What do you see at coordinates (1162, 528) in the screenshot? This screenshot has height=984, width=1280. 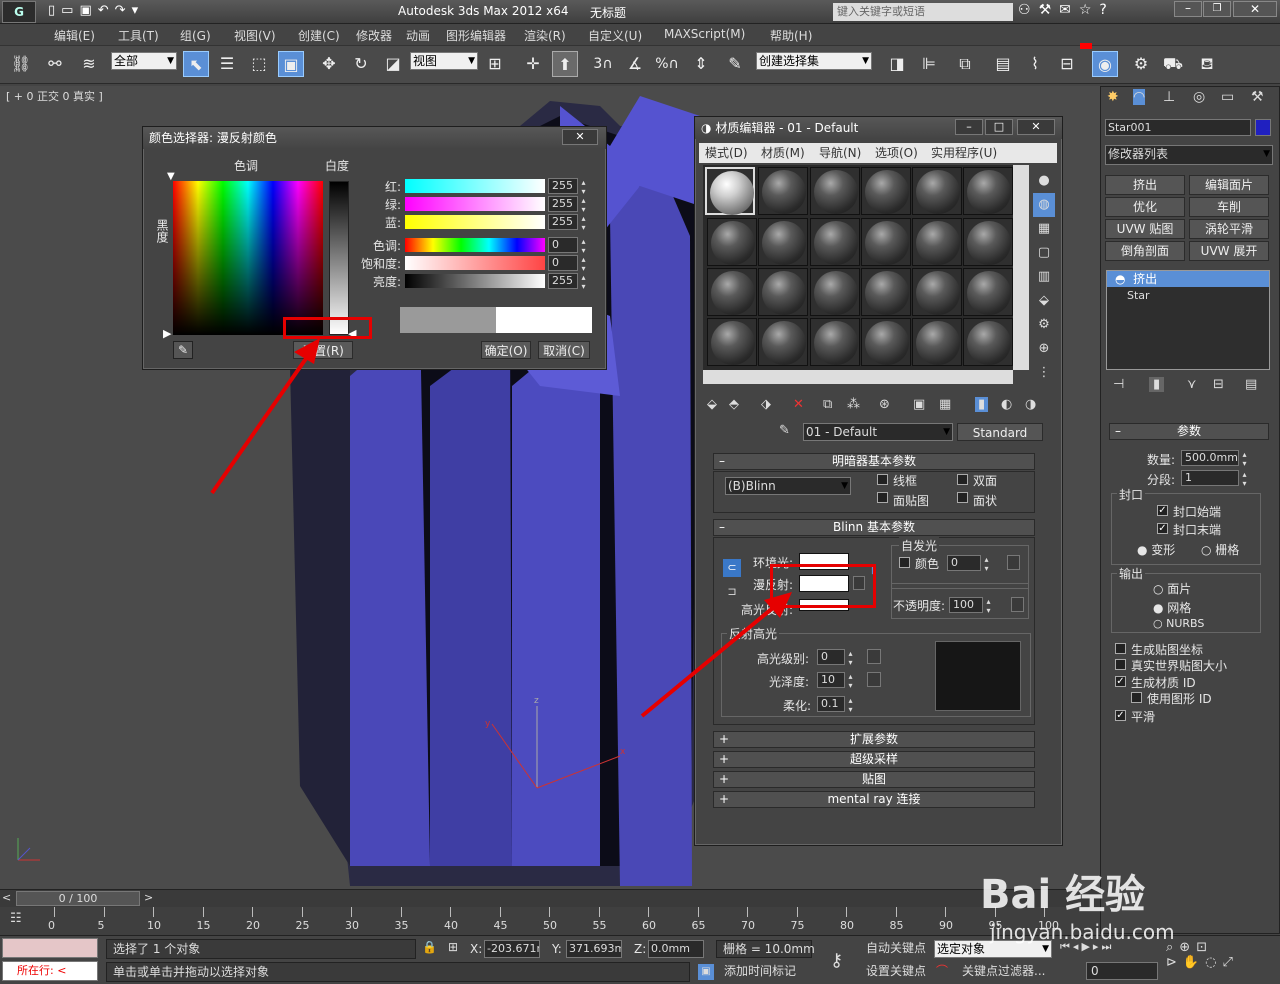 I see `cap-end-checkbox: ✓` at bounding box center [1162, 528].